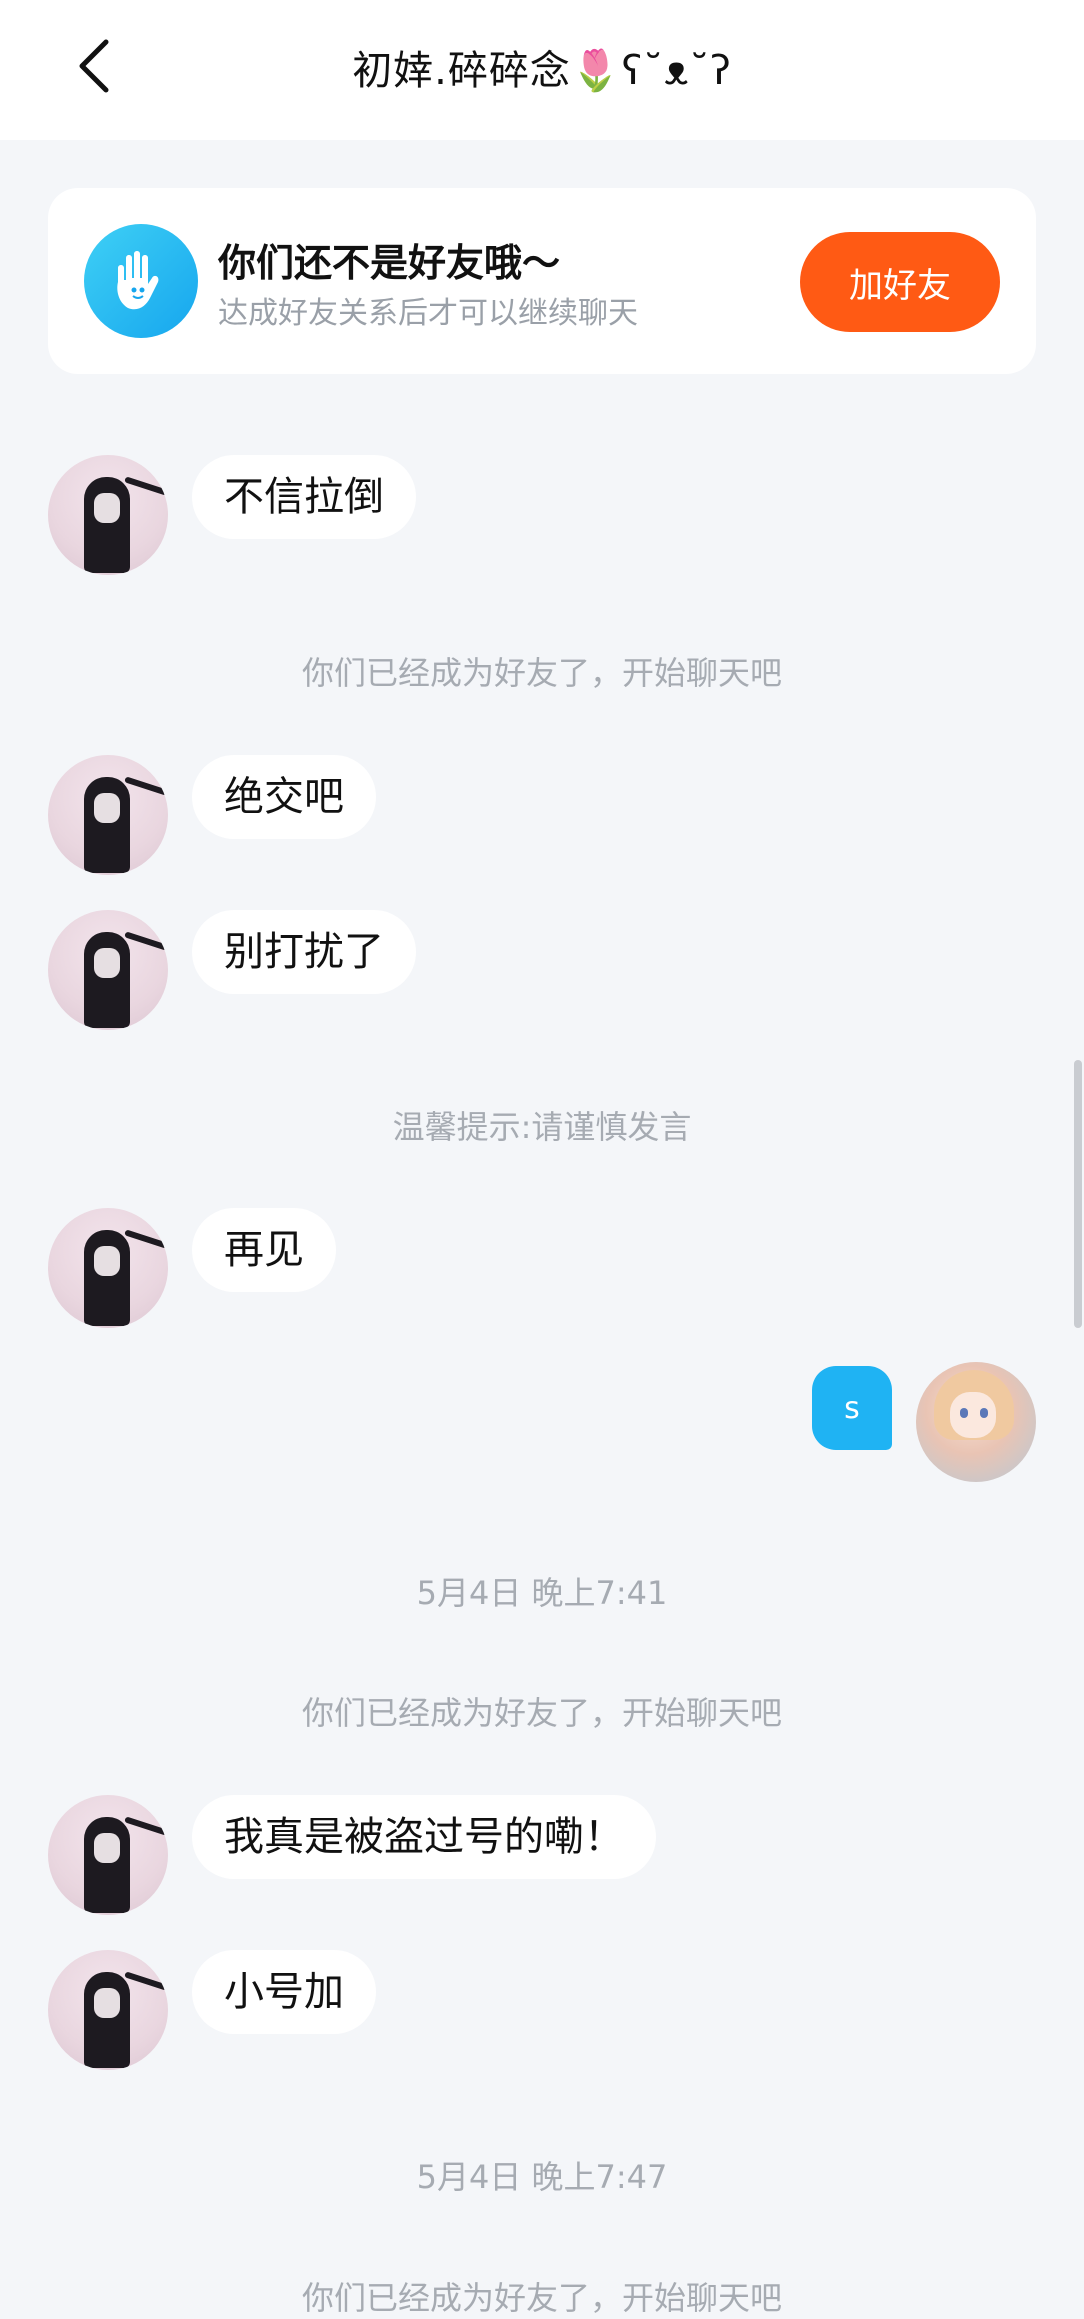 The image size is (1084, 2319). What do you see at coordinates (976, 1422) in the screenshot?
I see `self-avatar` at bounding box center [976, 1422].